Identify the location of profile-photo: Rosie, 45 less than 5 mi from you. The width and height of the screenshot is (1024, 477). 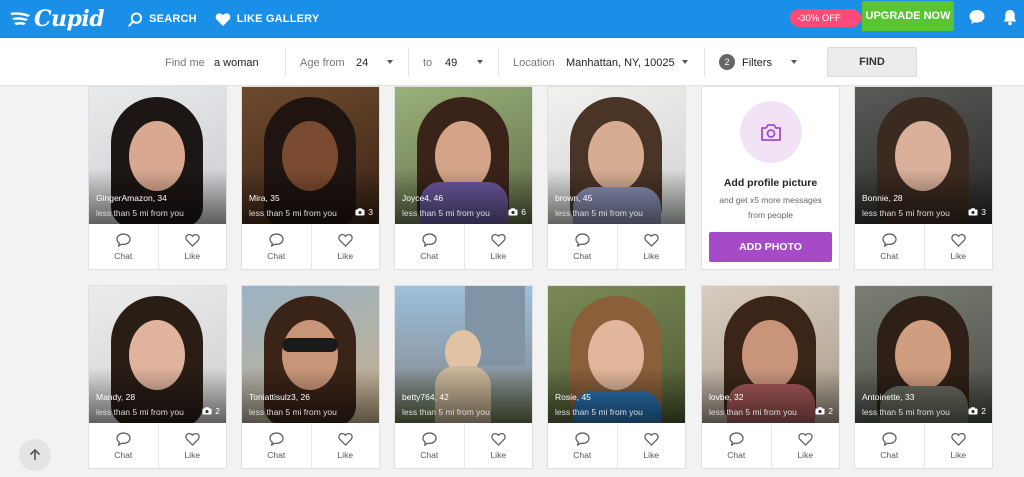
(616, 354).